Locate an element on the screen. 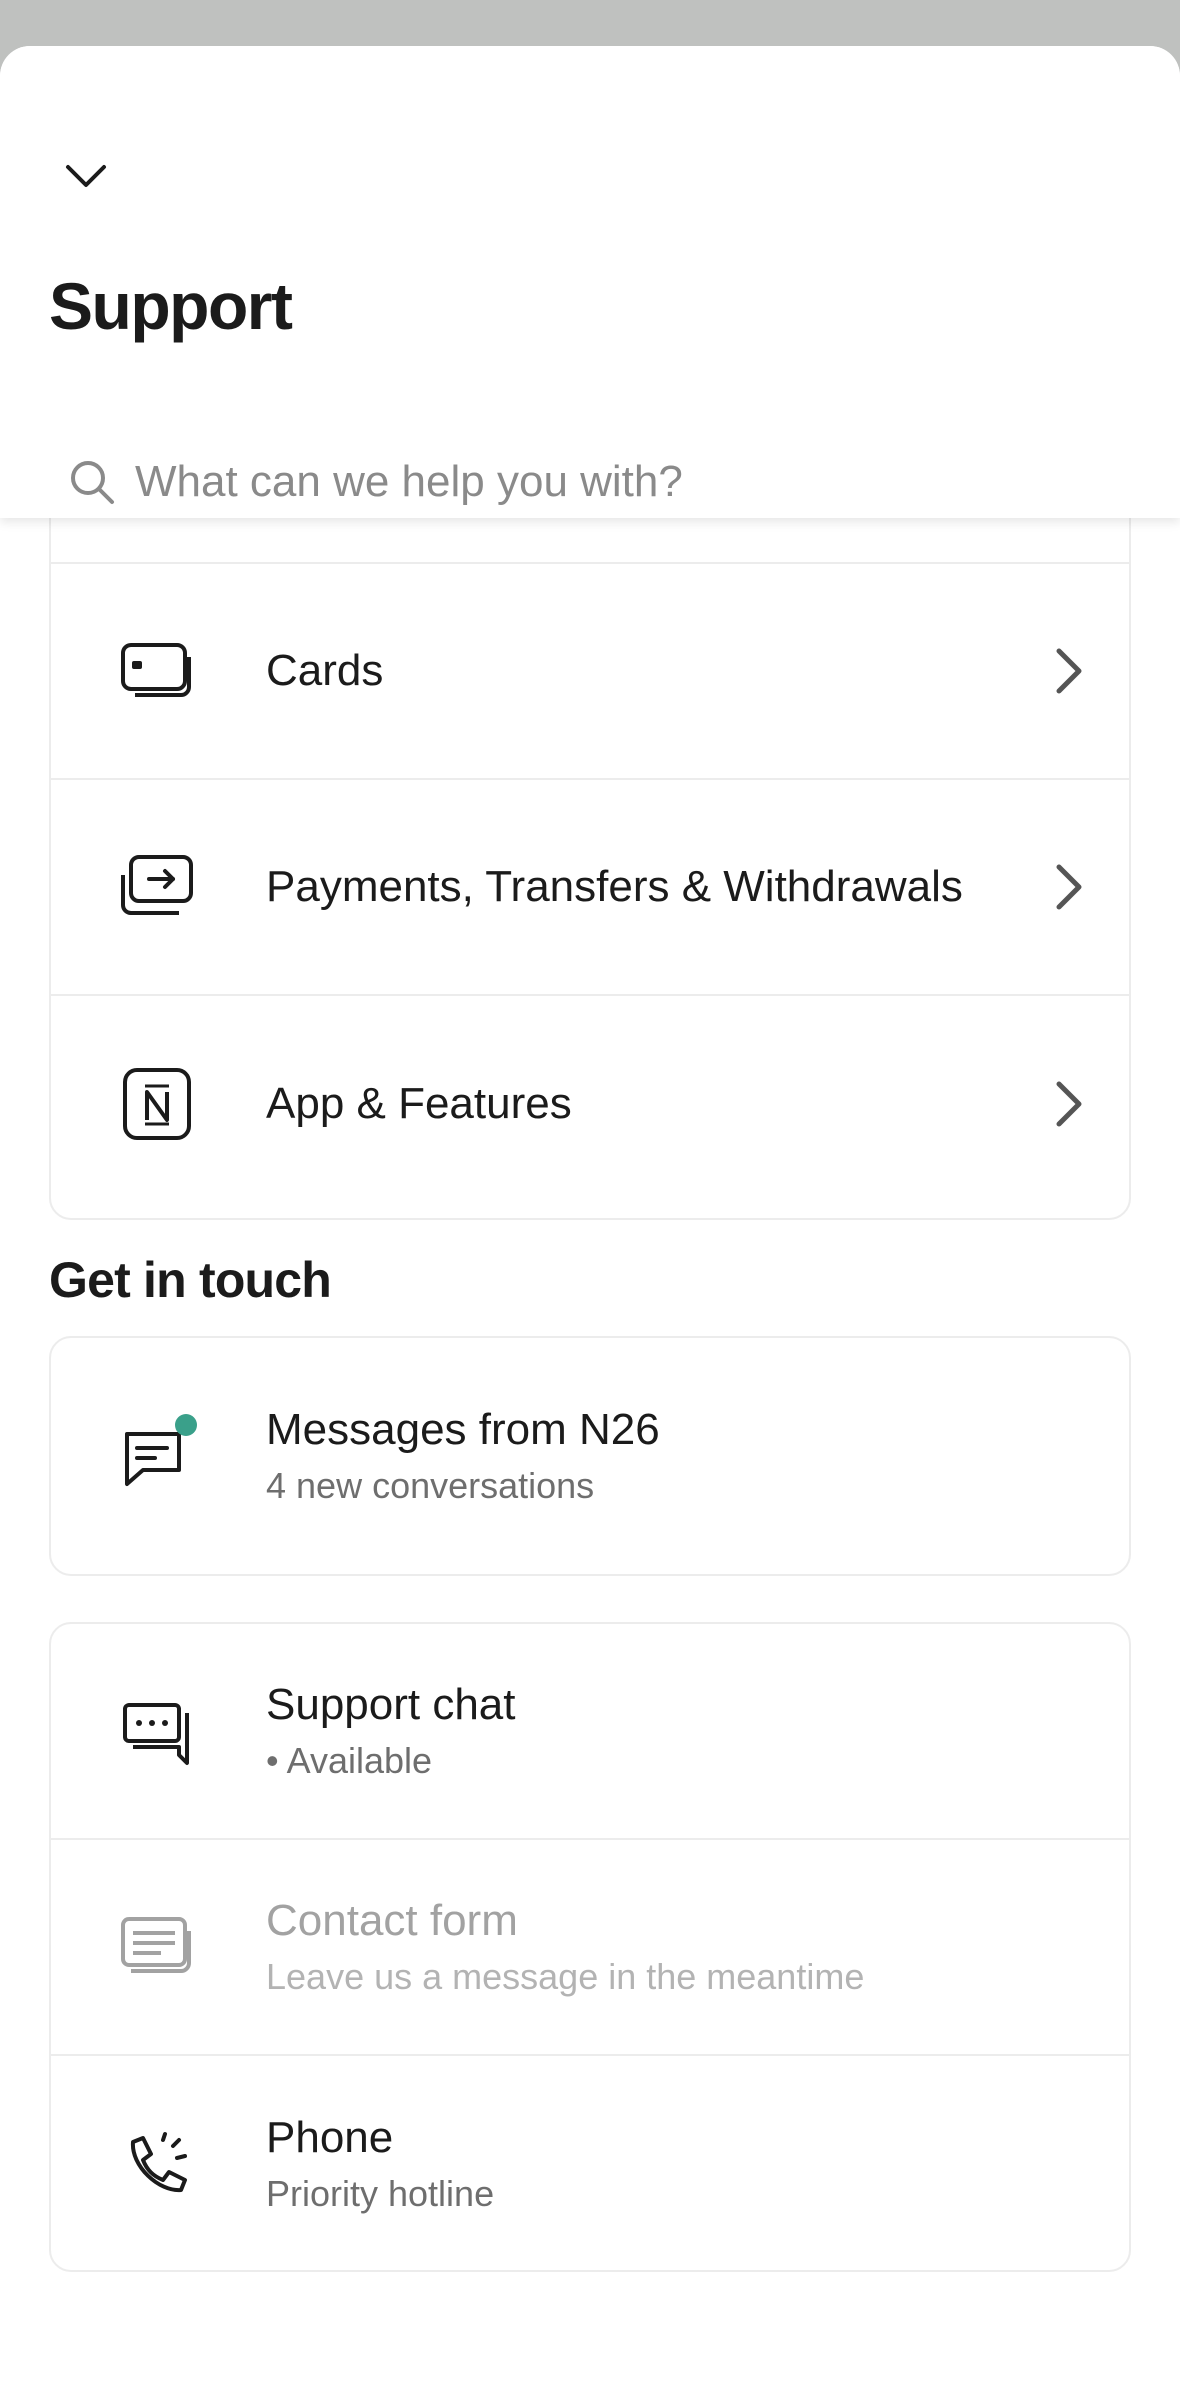 This screenshot has width=1180, height=2396. unread-indicator is located at coordinates (186, 1425).